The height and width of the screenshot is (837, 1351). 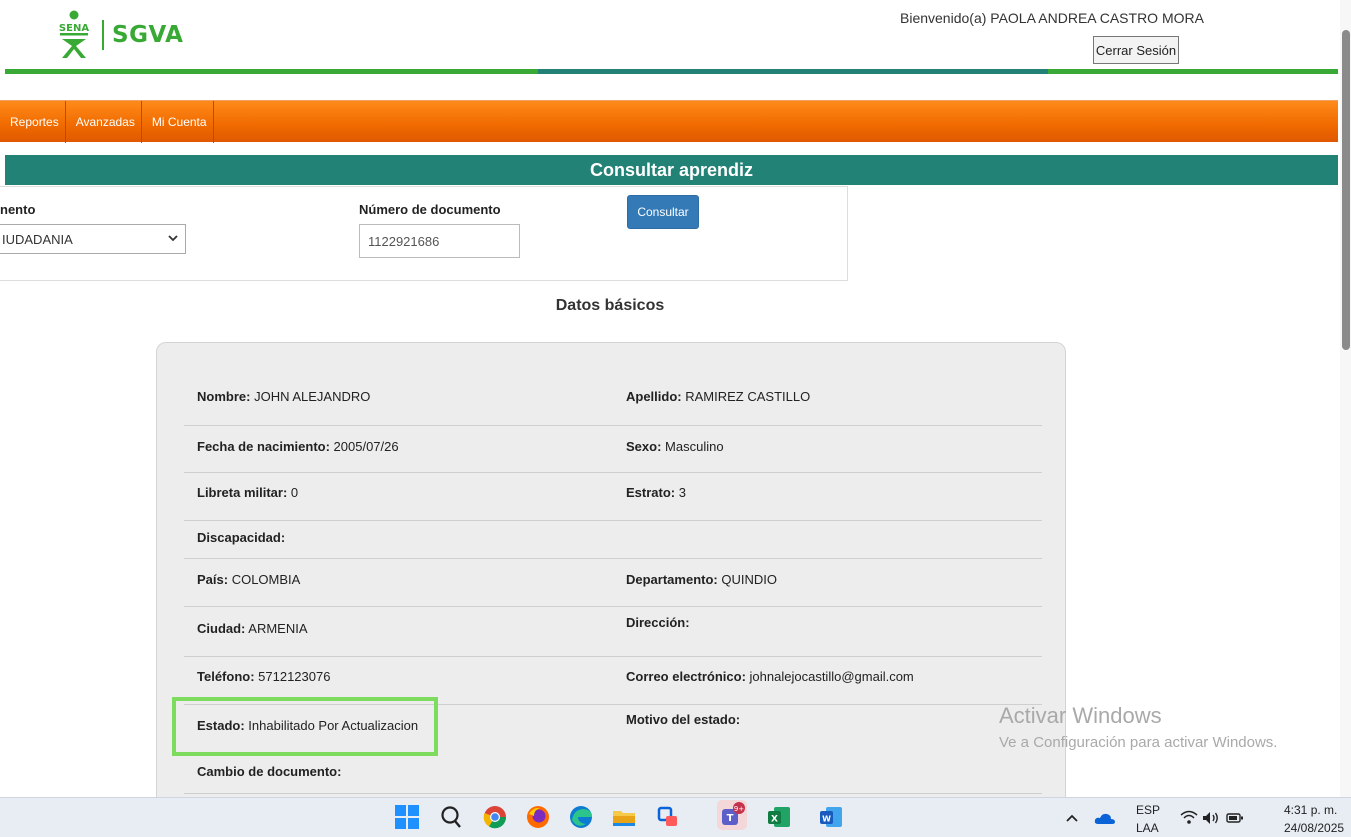 I want to click on excel-icon: X, so click(x=779, y=817).